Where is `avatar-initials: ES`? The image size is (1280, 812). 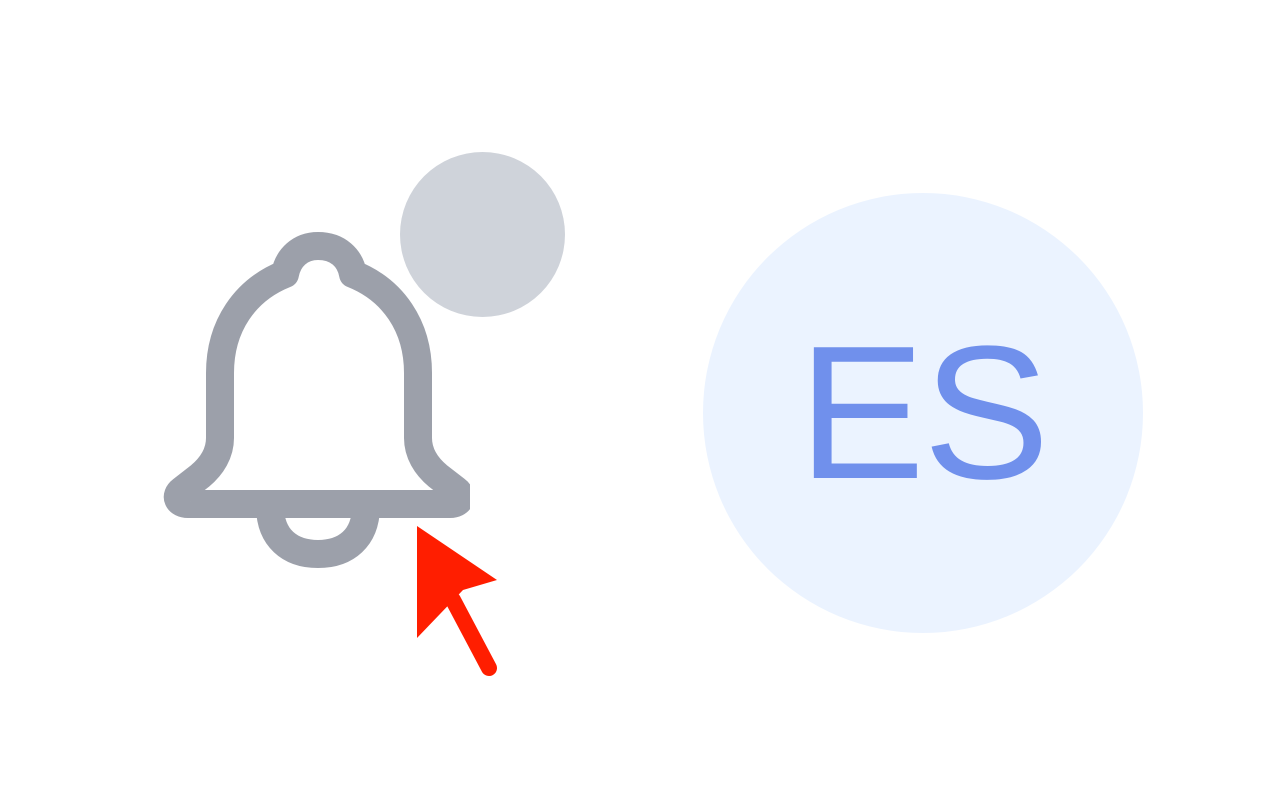
avatar-initials: ES is located at coordinates (923, 413).